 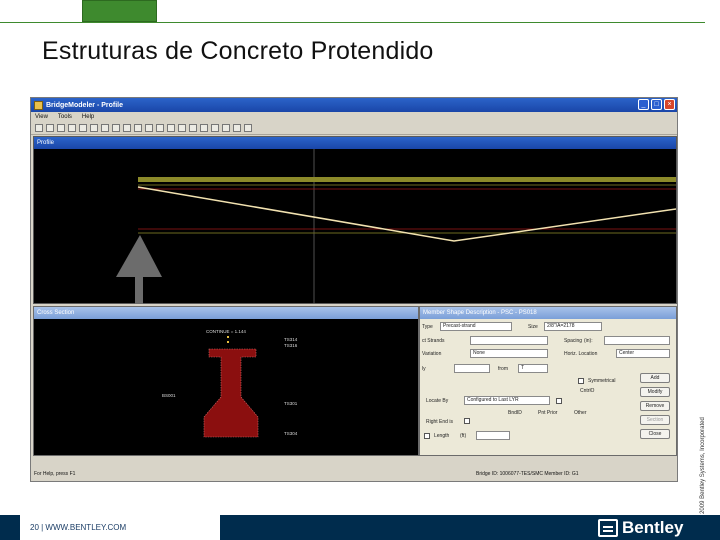 I want to click on footer-url-text: 20 | WWW.BENTLEY.COM, so click(x=78, y=527).